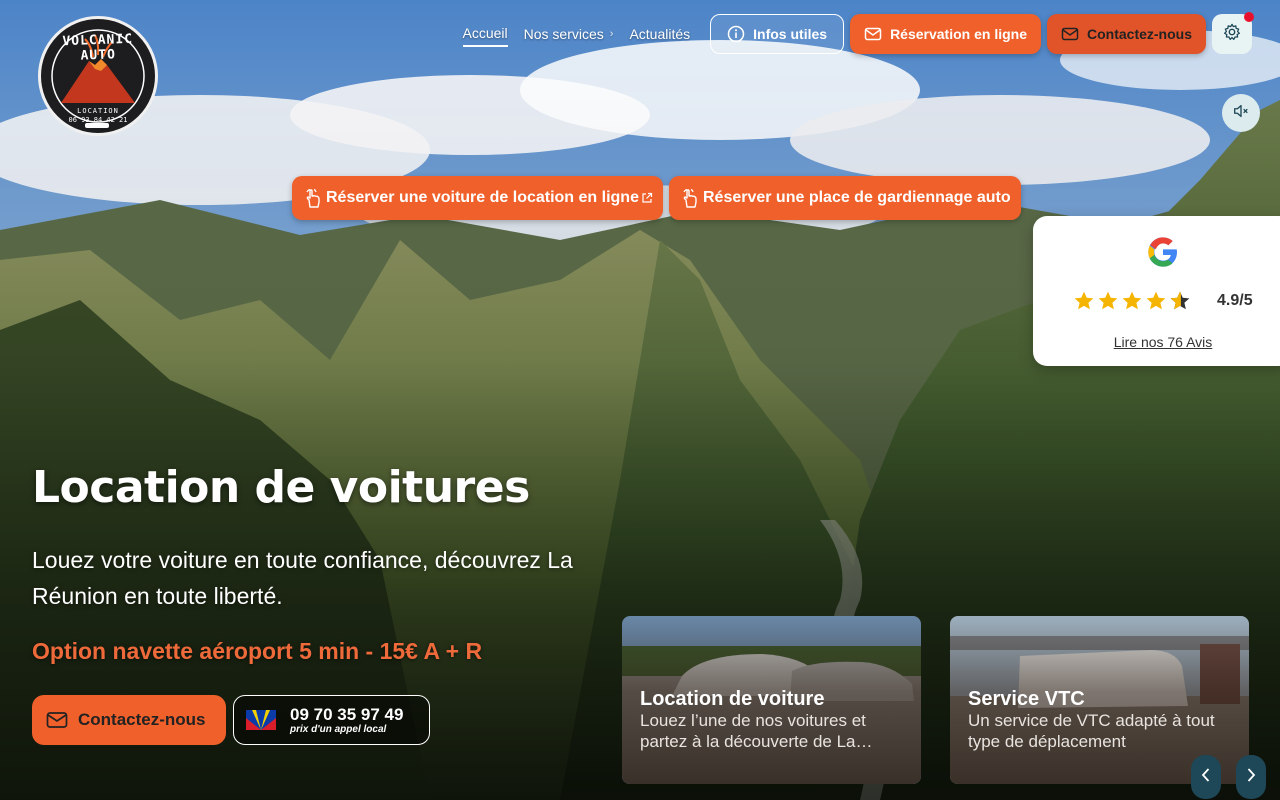 This screenshot has width=1280, height=800. Describe the element at coordinates (129, 720) in the screenshot. I see `hero-contact-button: Contactez-nous` at that location.